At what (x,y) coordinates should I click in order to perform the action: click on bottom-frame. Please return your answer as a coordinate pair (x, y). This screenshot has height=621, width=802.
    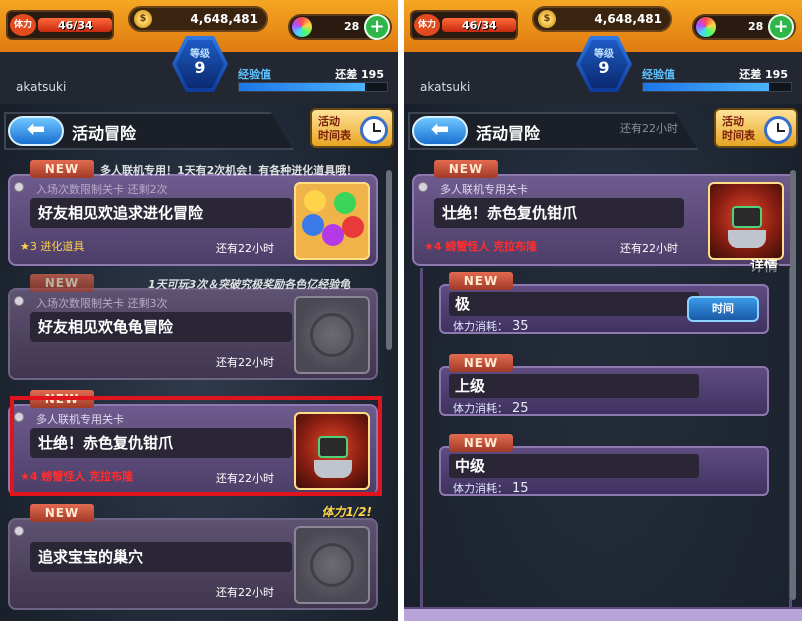
    Looking at the image, I should click on (603, 614).